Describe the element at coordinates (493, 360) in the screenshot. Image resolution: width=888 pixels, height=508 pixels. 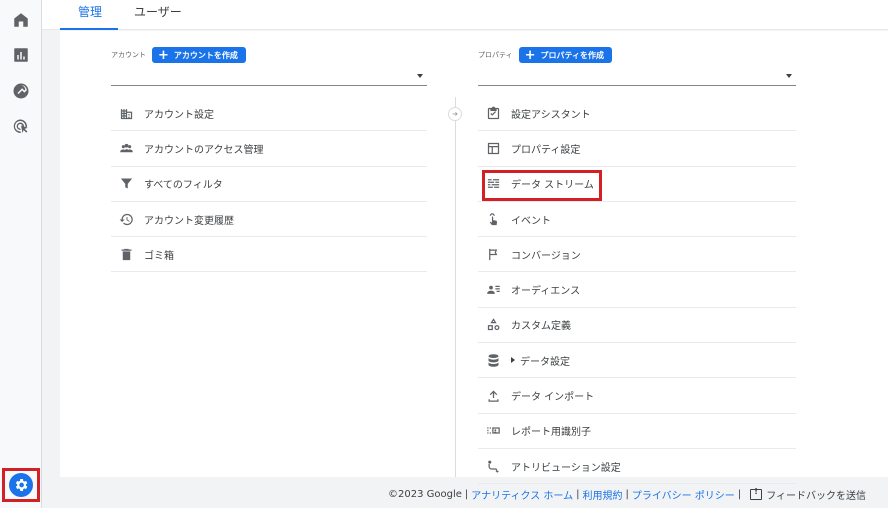
I see `database-icon` at that location.